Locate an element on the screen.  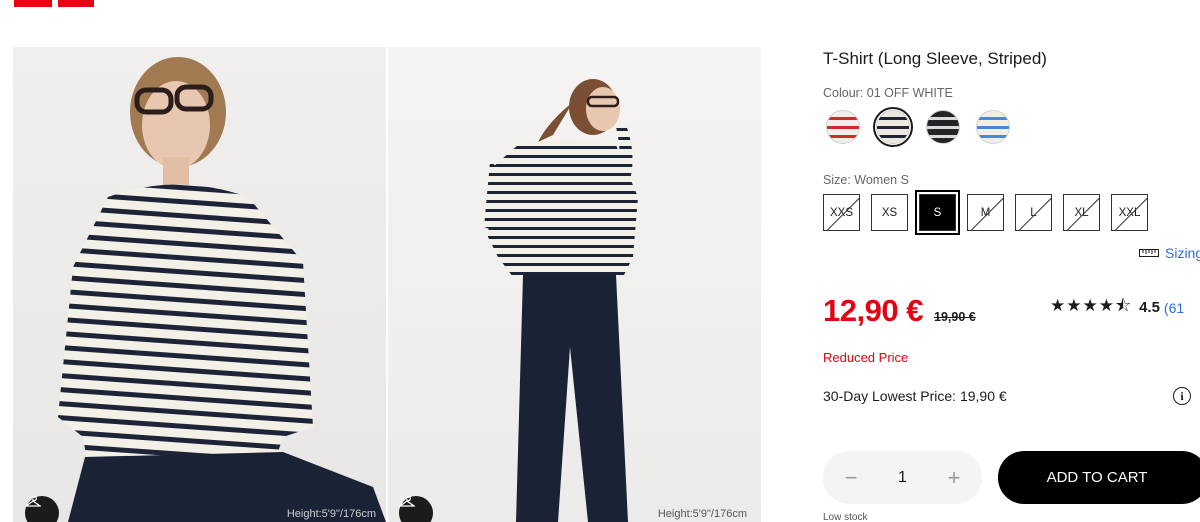
rating-stars-icon: ★★★★⯪ is located at coordinates (1091, 305).